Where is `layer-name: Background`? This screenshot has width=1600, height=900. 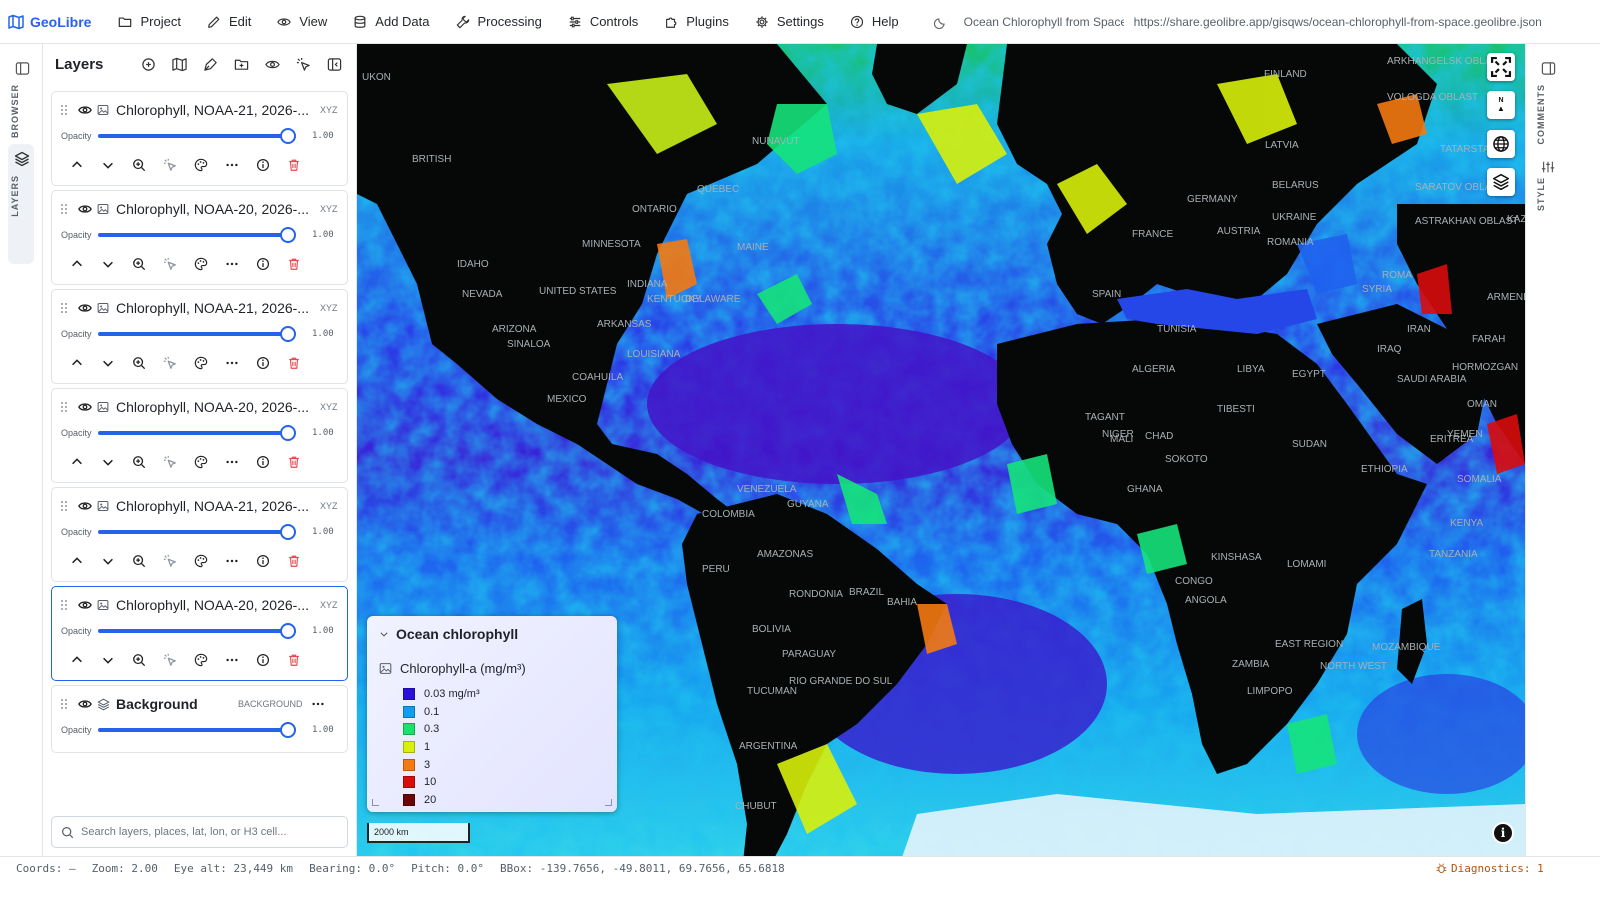
layer-name: Background is located at coordinates (175, 704).